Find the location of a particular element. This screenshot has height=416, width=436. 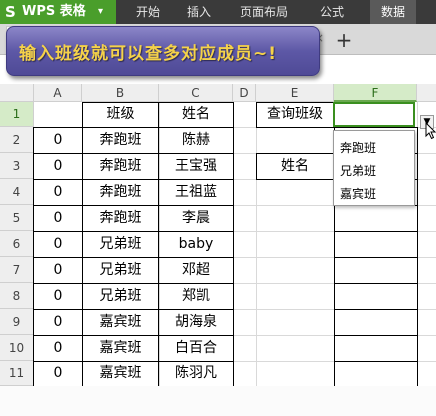

query-name-label: 姓名 is located at coordinates (295, 166).